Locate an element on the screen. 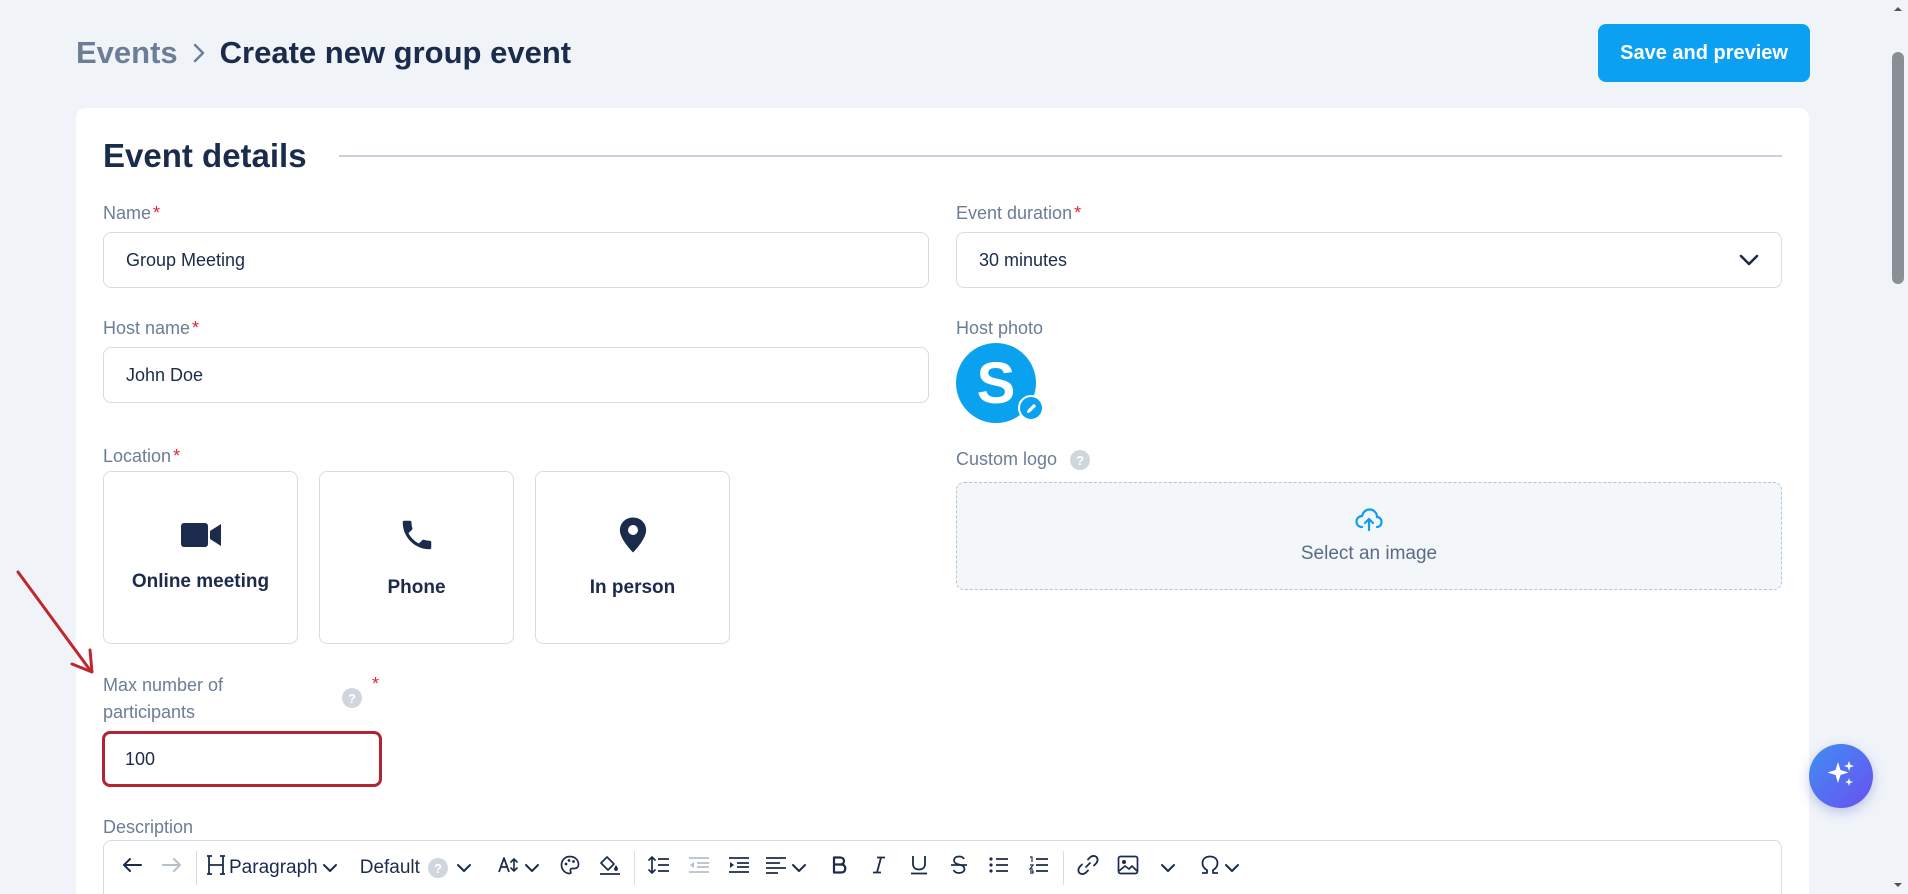 This screenshot has height=894, width=1908. bold-button is located at coordinates (839, 868).